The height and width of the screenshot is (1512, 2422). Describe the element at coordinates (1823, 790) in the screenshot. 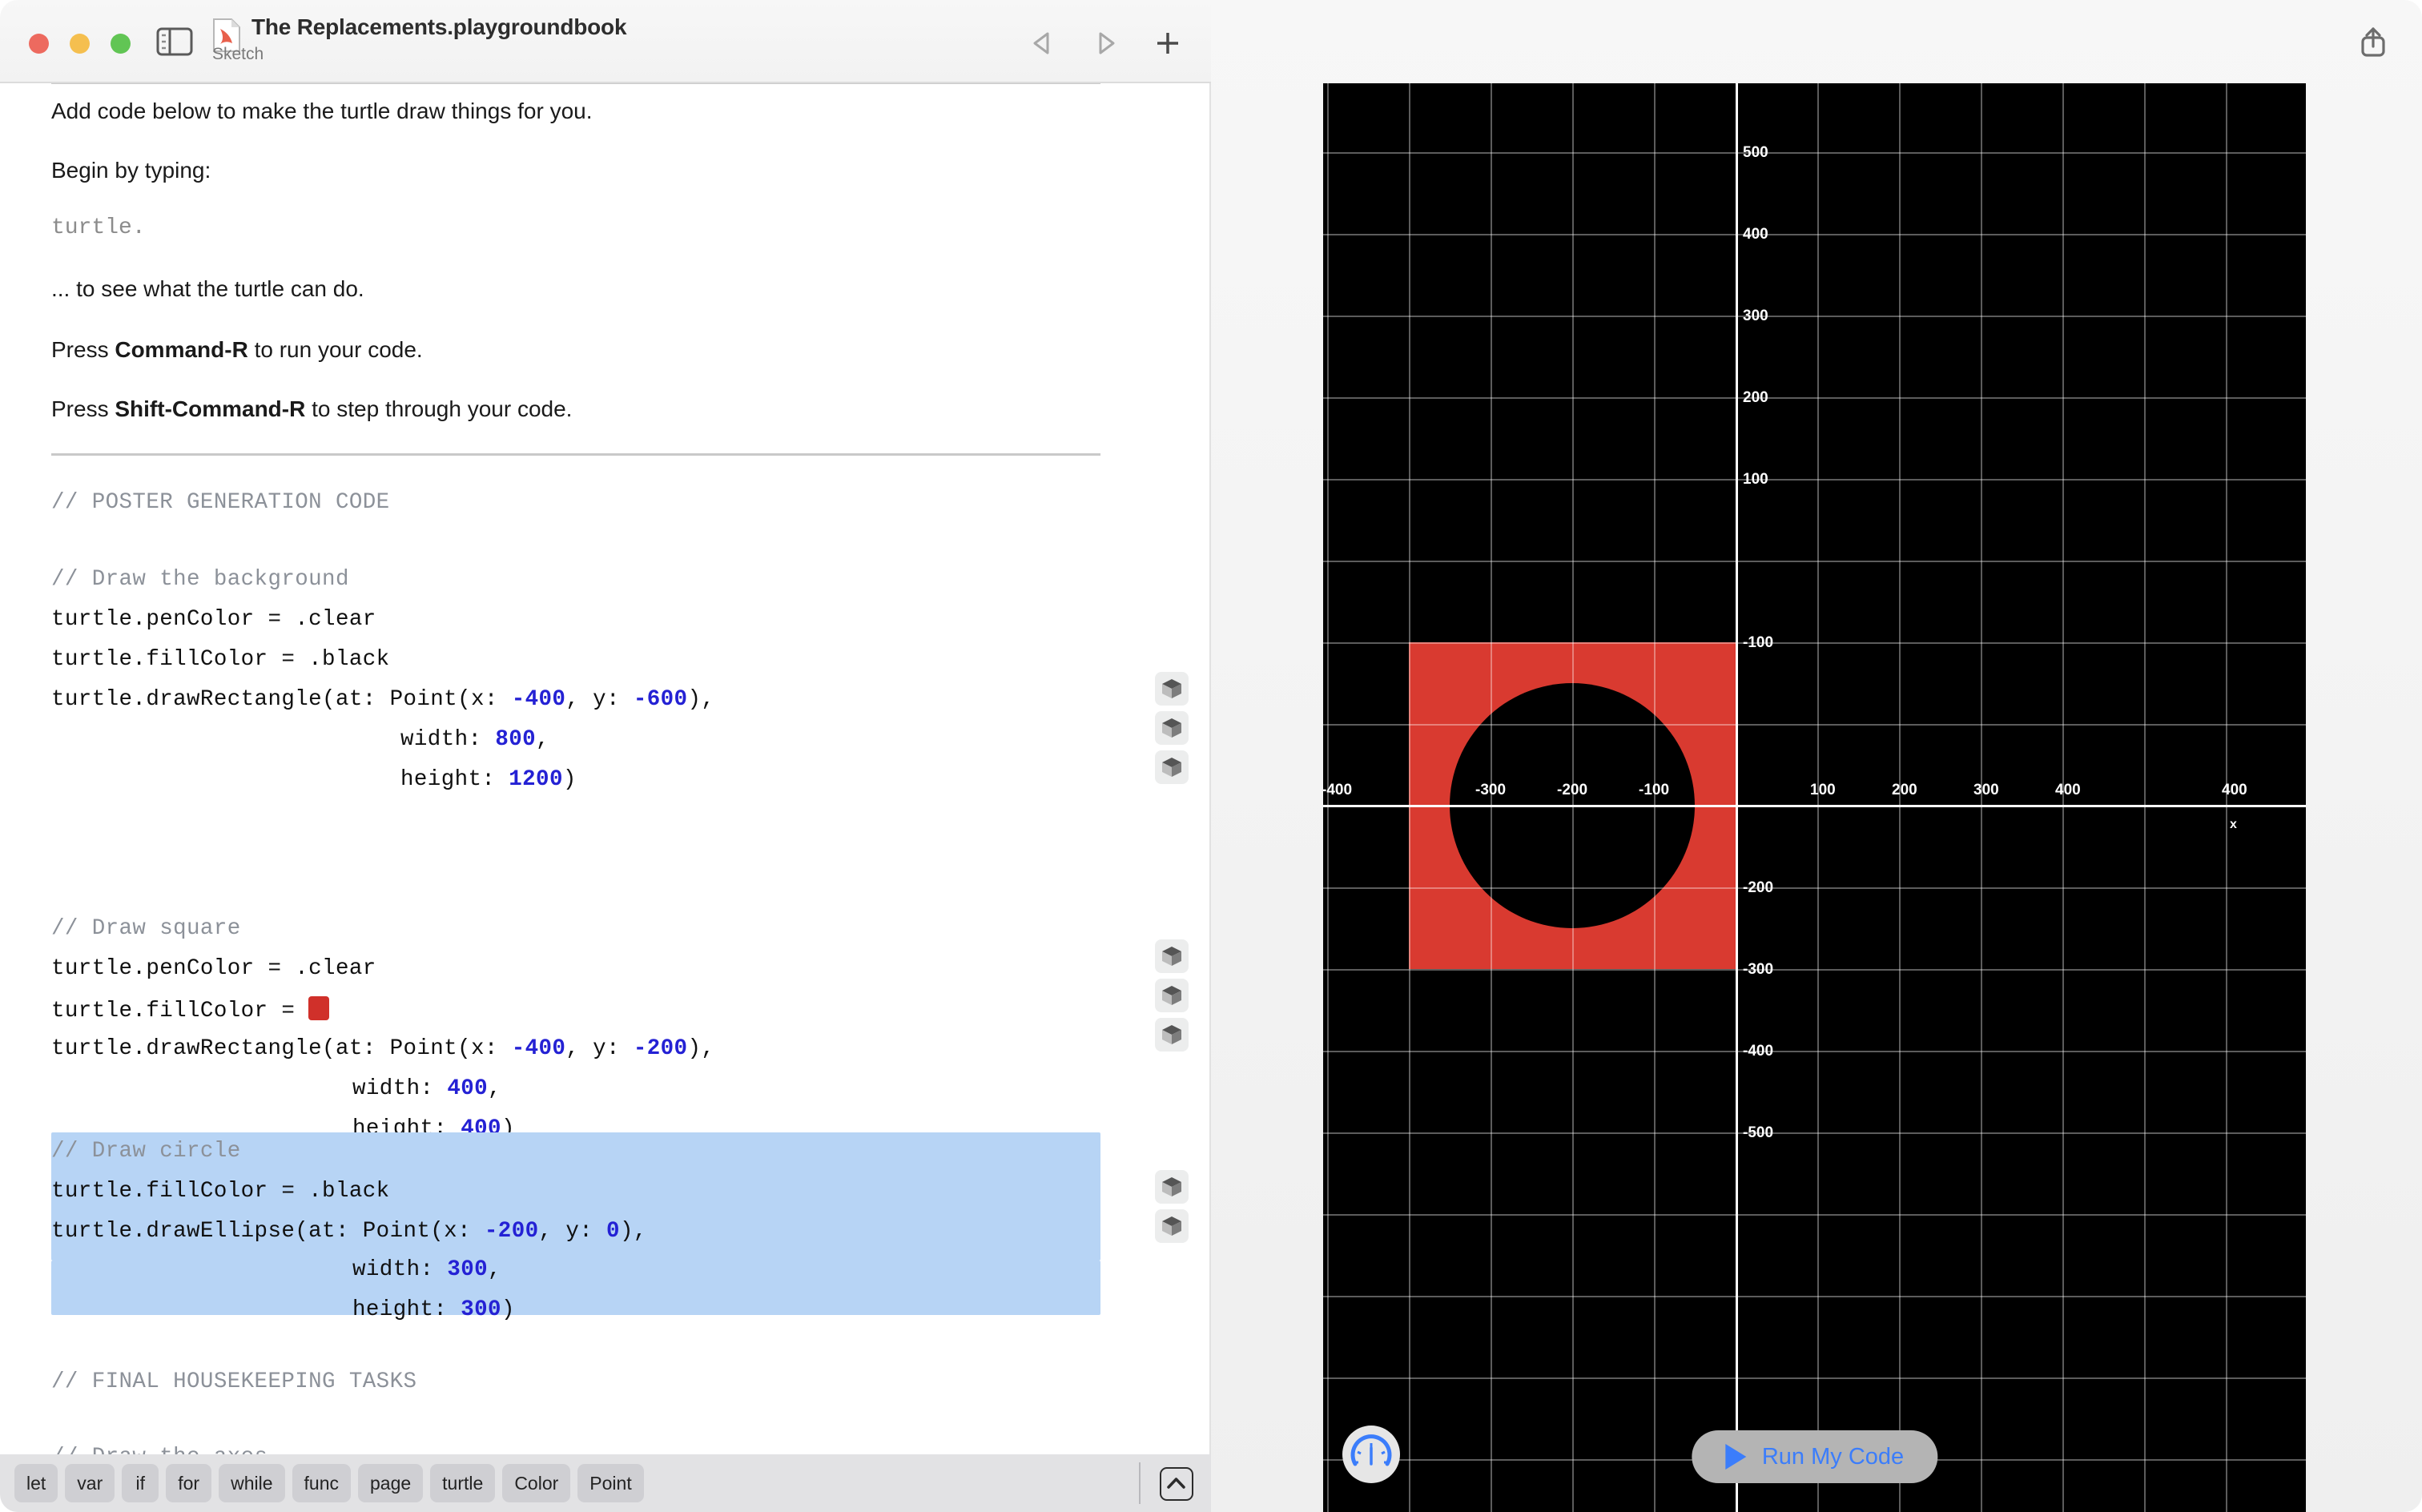

I see `x-tick-label: 100` at that location.